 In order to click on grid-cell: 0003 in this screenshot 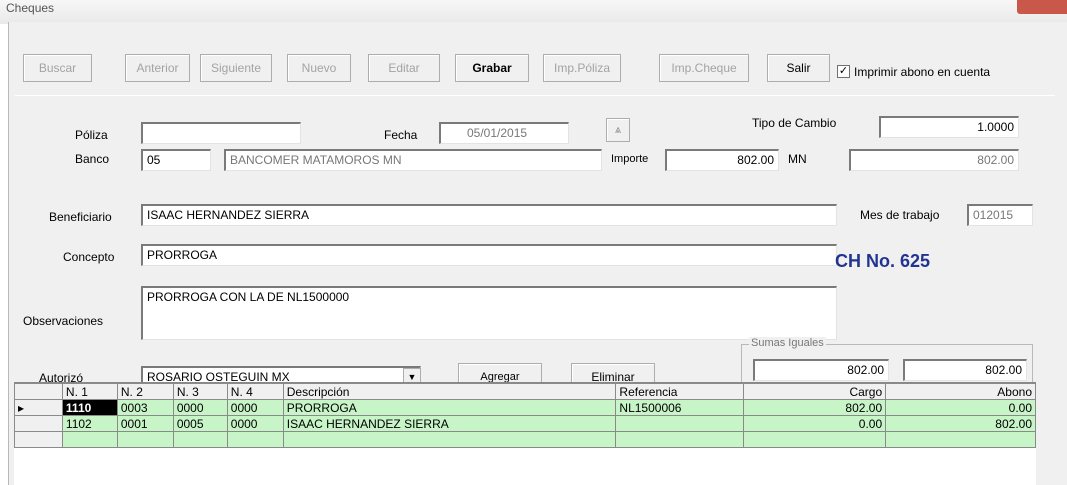, I will do `click(145, 407)`.